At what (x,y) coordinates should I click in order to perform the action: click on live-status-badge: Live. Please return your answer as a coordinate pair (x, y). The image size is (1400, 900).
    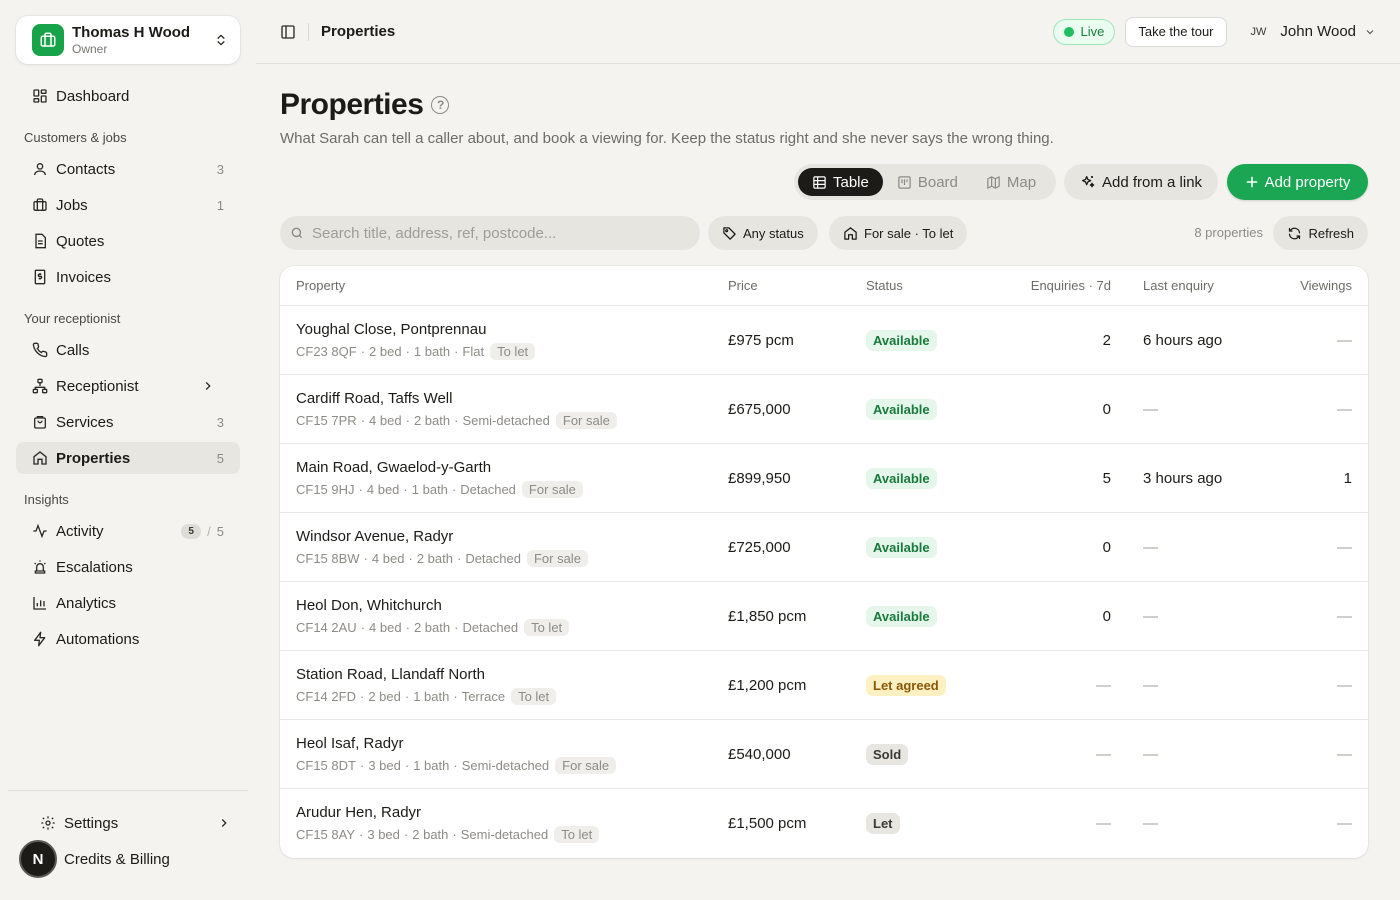
    Looking at the image, I should click on (1084, 31).